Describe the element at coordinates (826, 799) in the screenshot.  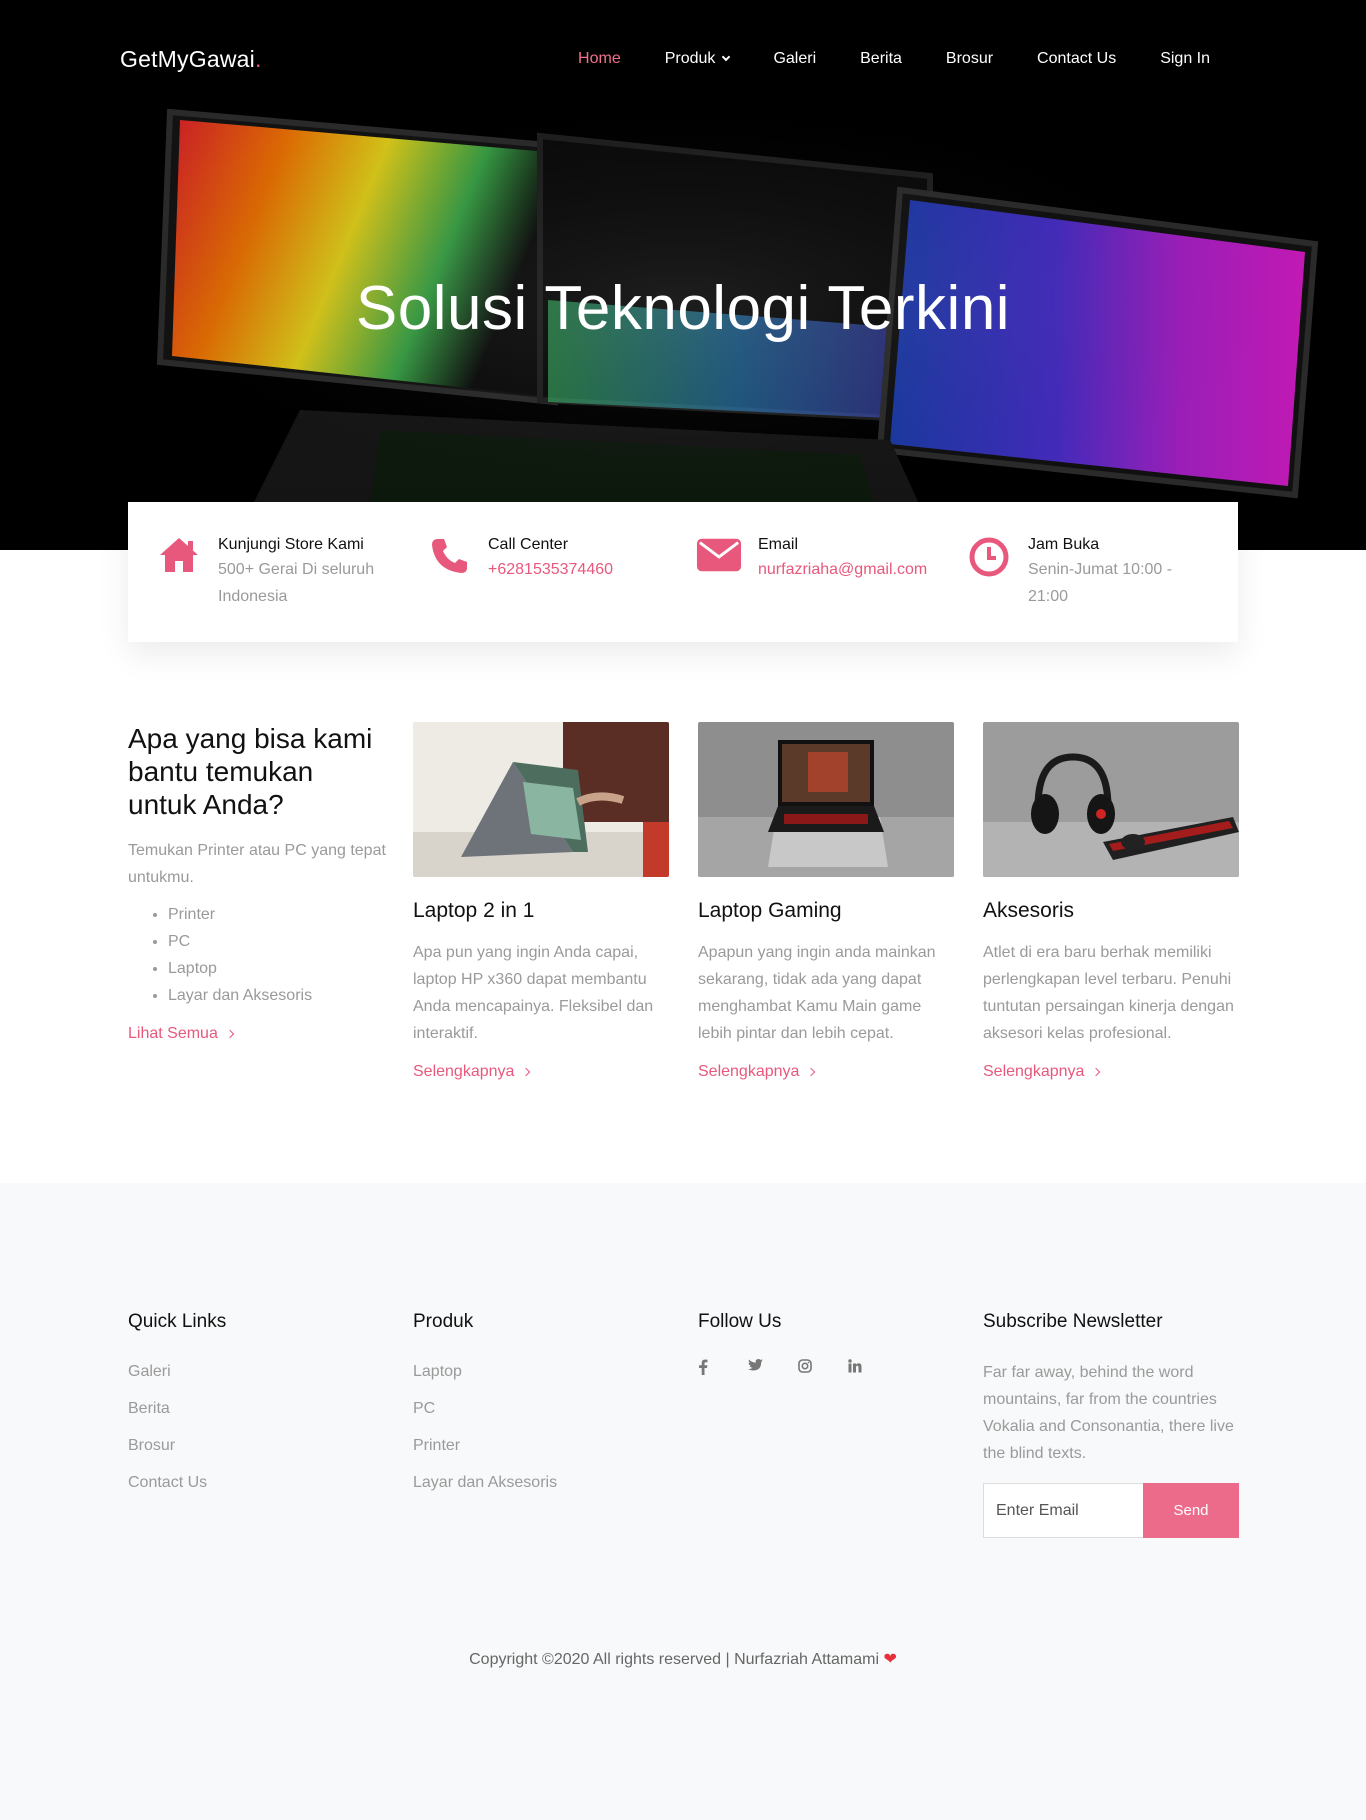
I see `laptop-gaming-image` at that location.